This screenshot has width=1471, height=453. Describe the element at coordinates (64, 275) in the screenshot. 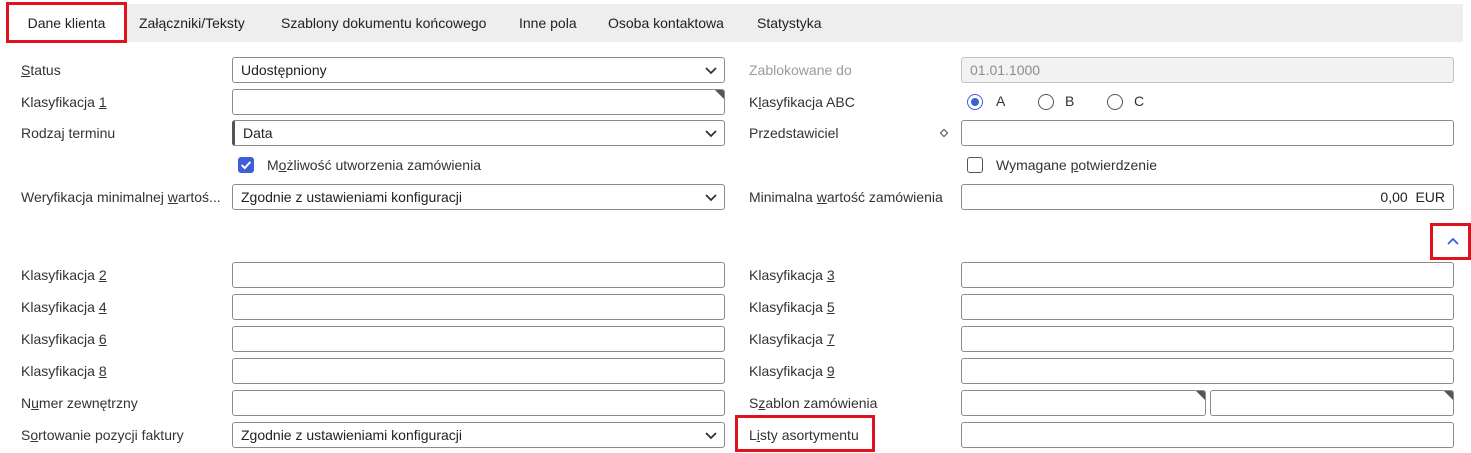

I see `klasyfikacja-2-label: Klasyfikacja 2` at that location.